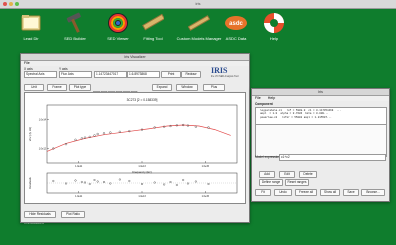  I want to click on residuals-axis-title: Residuals, so click(30, 183).